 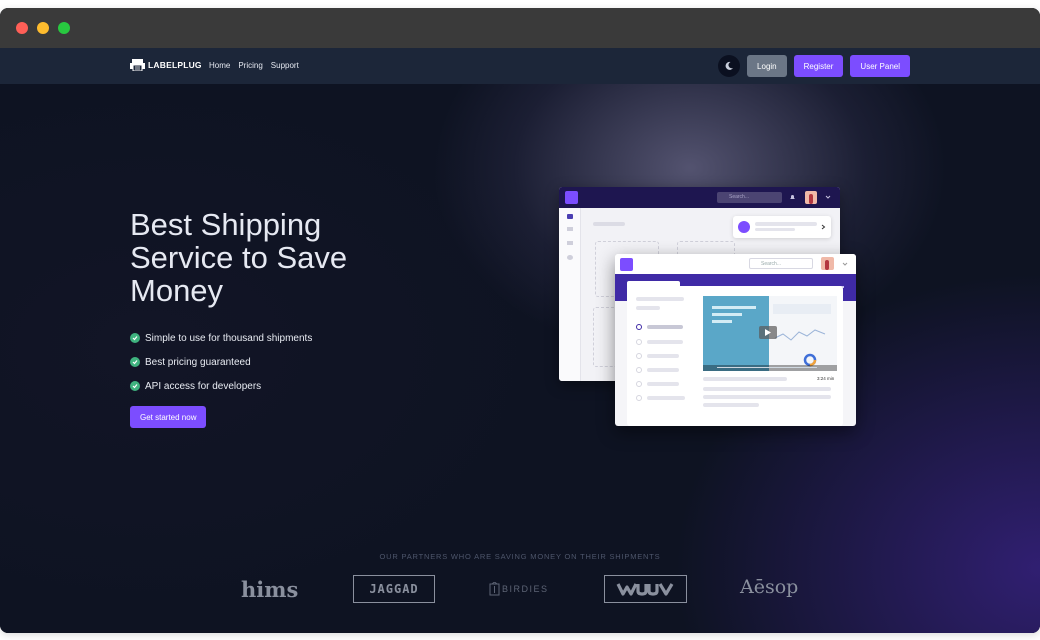 I want to click on brand-name: LABELPLUG, so click(x=175, y=65).